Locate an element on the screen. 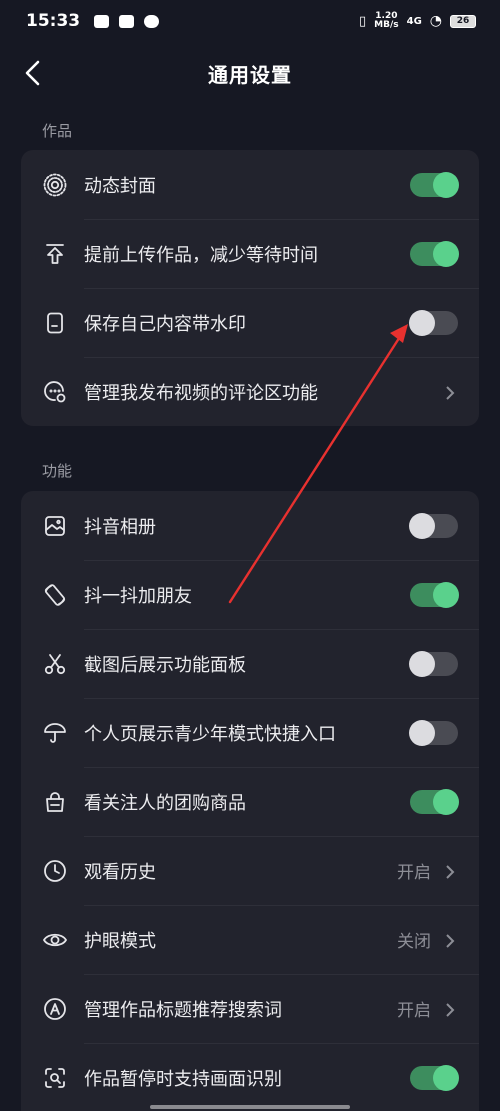 The width and height of the screenshot is (500, 1111). umbrella-icon is located at coordinates (55, 733).